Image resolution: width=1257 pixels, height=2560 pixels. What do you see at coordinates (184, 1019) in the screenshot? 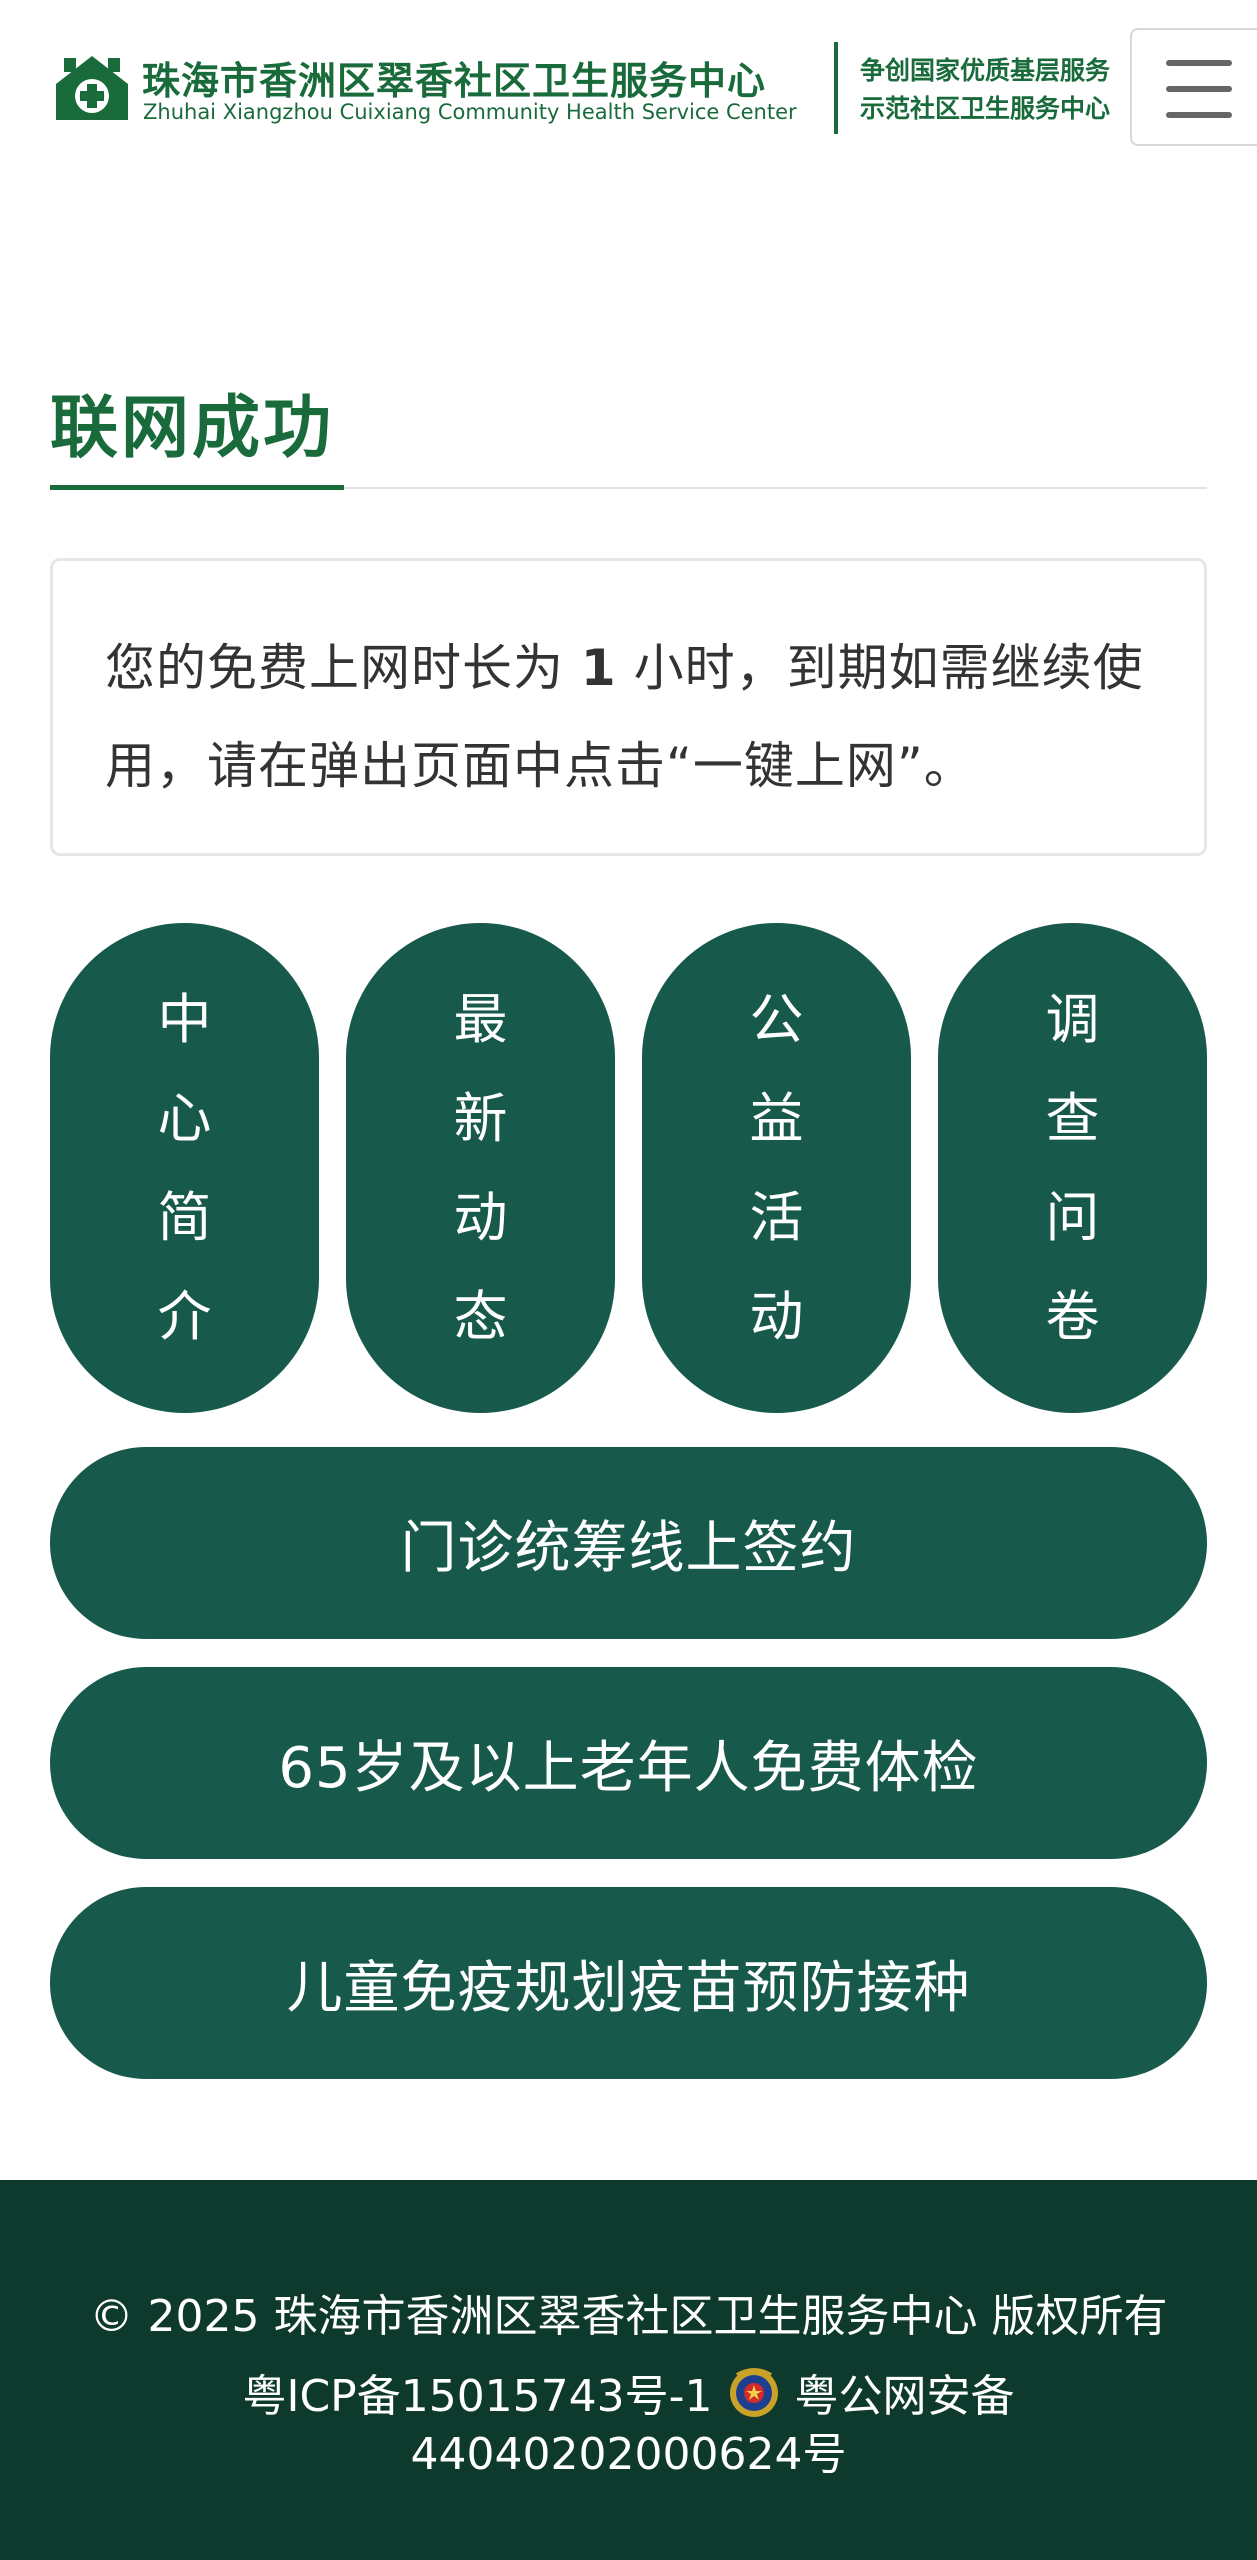
I see `pill-label-char: 中` at bounding box center [184, 1019].